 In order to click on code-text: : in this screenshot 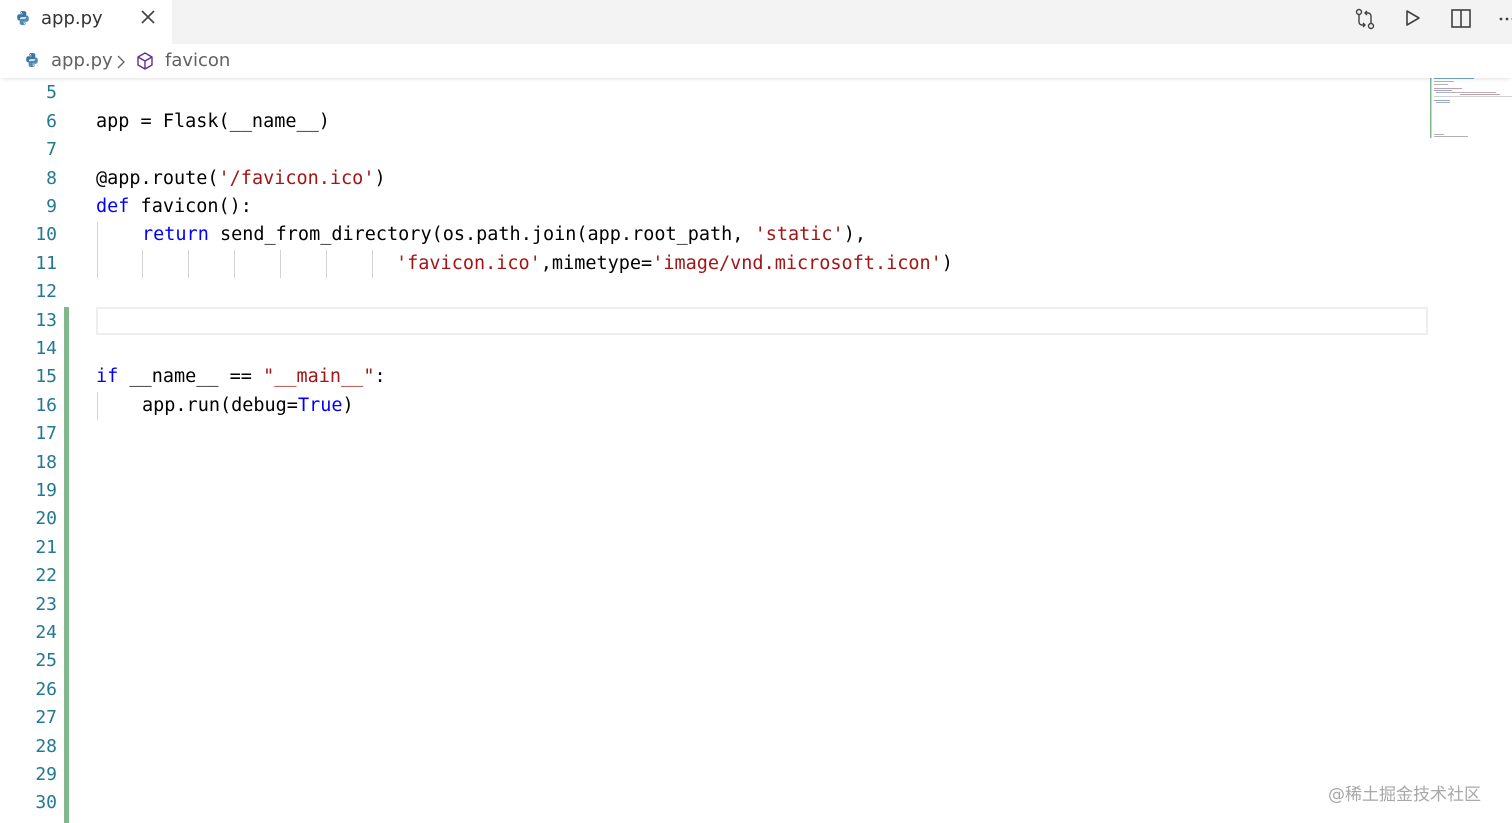, I will do `click(380, 376)`.